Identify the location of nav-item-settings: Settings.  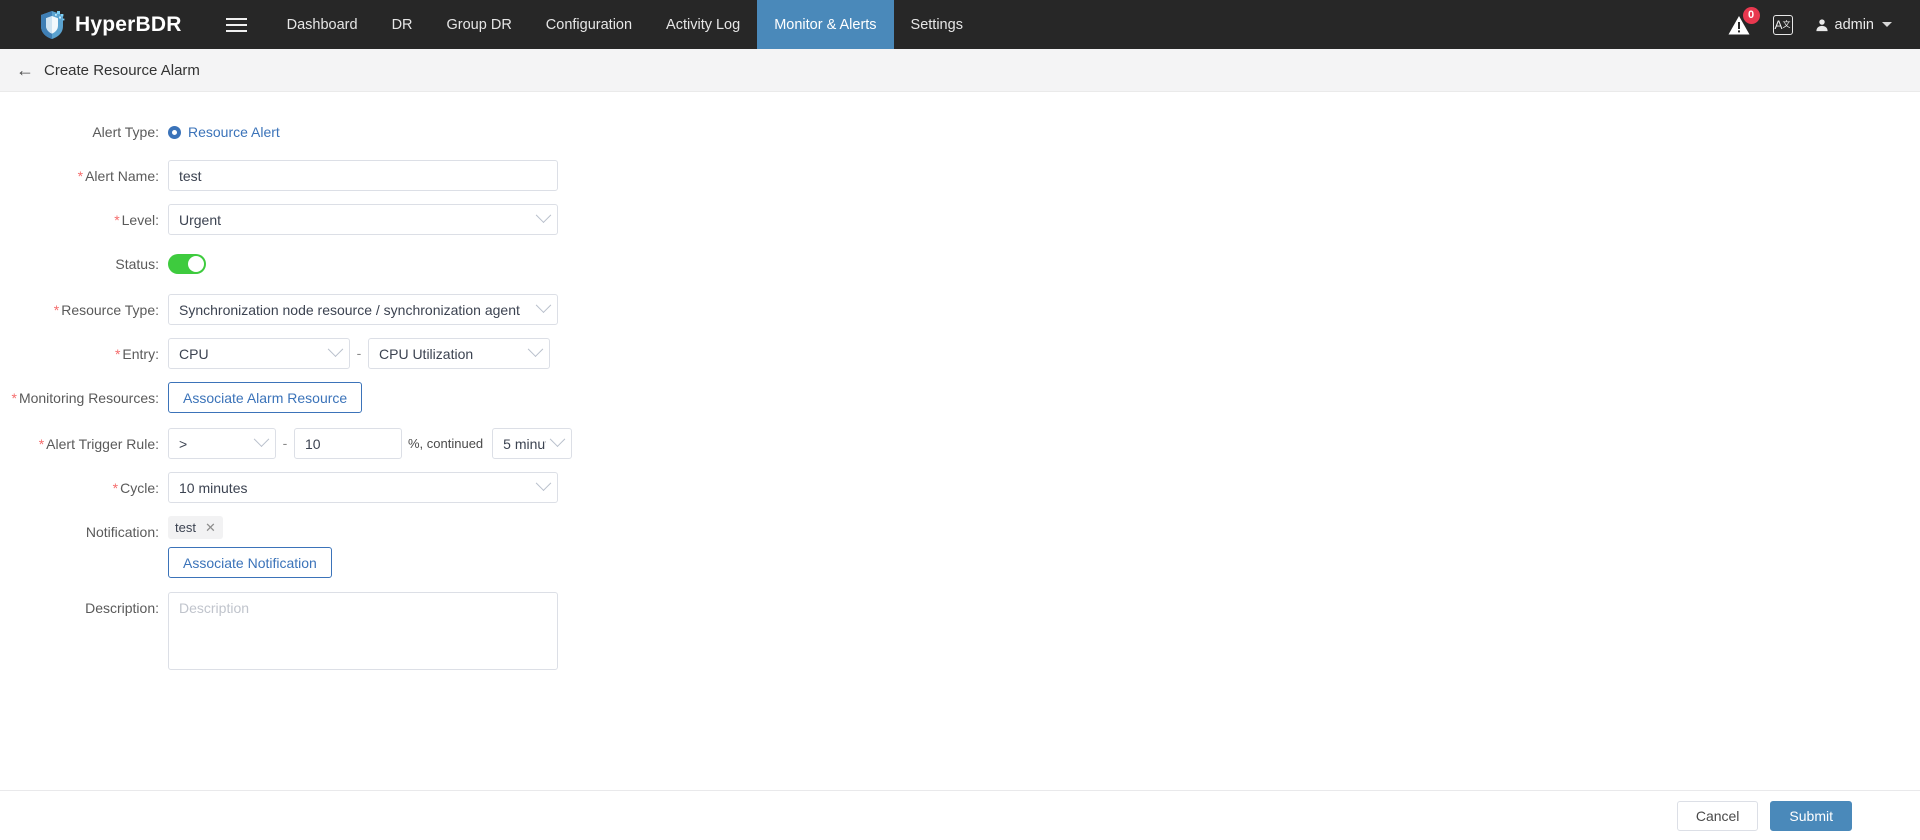
(937, 24).